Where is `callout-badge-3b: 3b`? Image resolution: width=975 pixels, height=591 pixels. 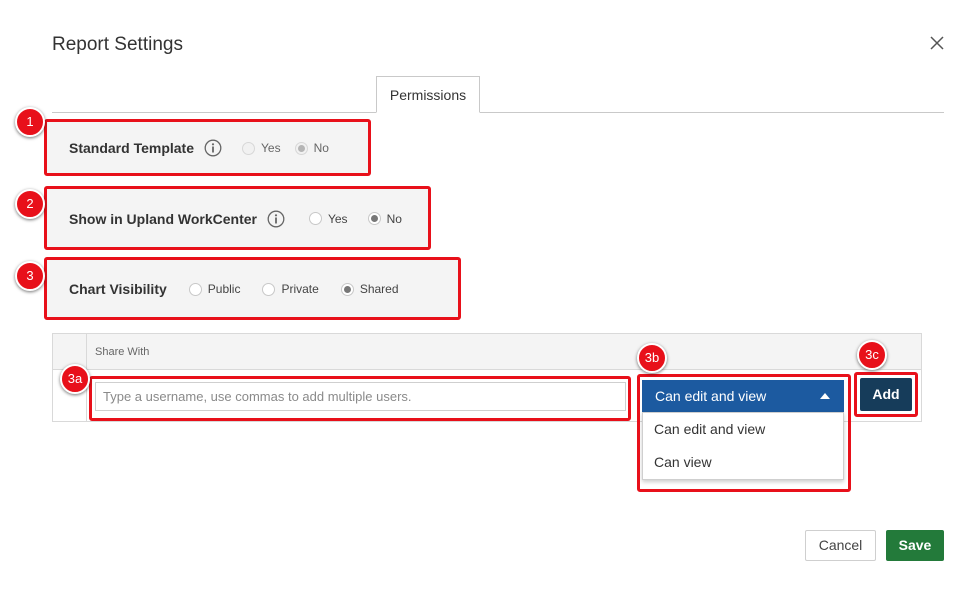 callout-badge-3b: 3b is located at coordinates (652, 358).